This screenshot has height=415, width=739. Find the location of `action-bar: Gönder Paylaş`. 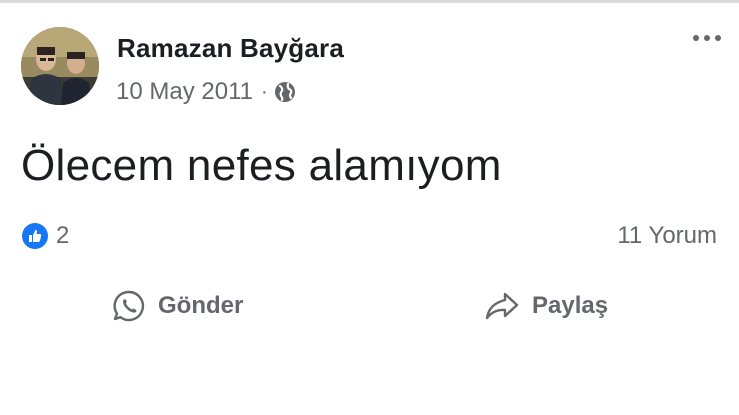

action-bar: Gönder Paylaş is located at coordinates (369, 306).